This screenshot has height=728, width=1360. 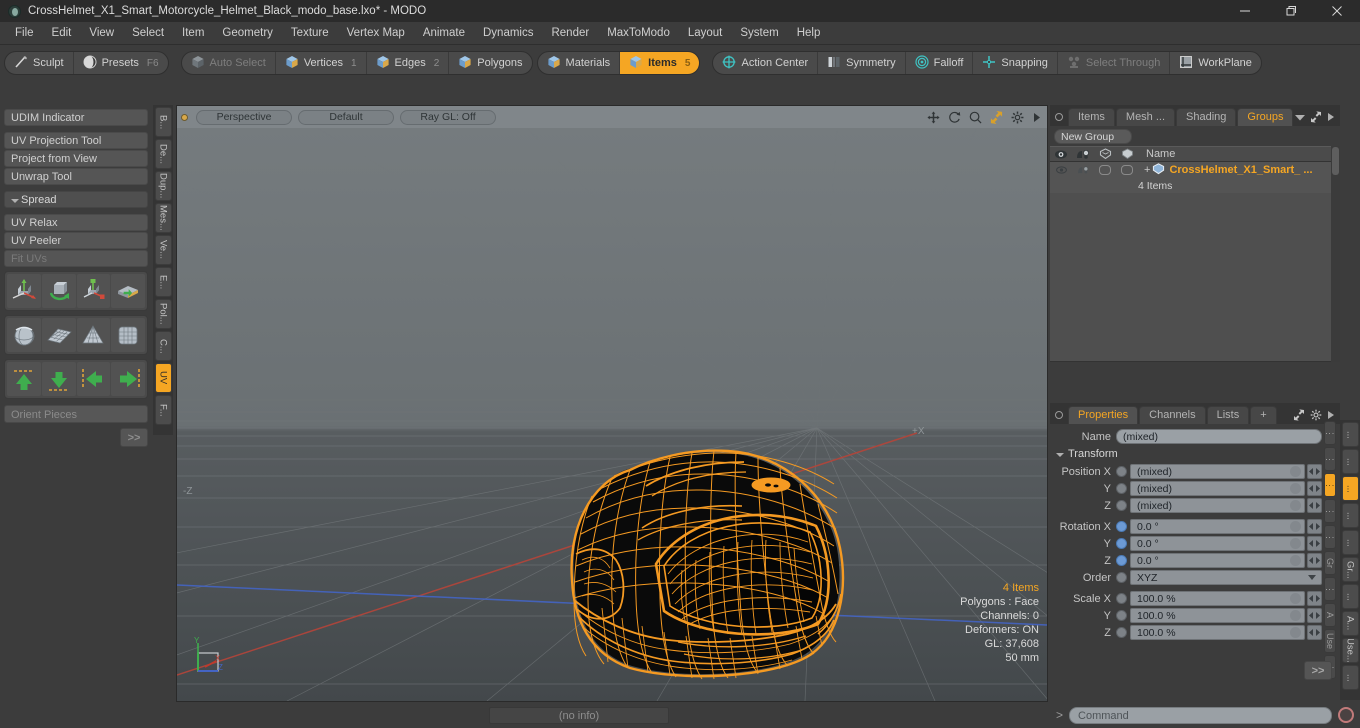 I want to click on menu-item-animate: Animate, so click(x=444, y=33).